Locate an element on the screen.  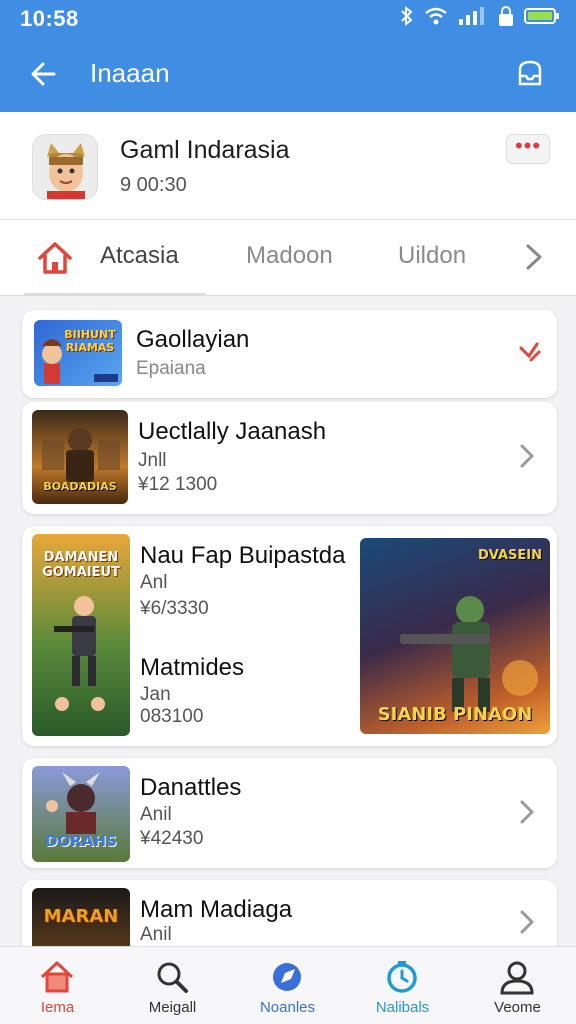
game-thumbnail: DAMANEN GOMAIEUT is located at coordinates (81, 635).